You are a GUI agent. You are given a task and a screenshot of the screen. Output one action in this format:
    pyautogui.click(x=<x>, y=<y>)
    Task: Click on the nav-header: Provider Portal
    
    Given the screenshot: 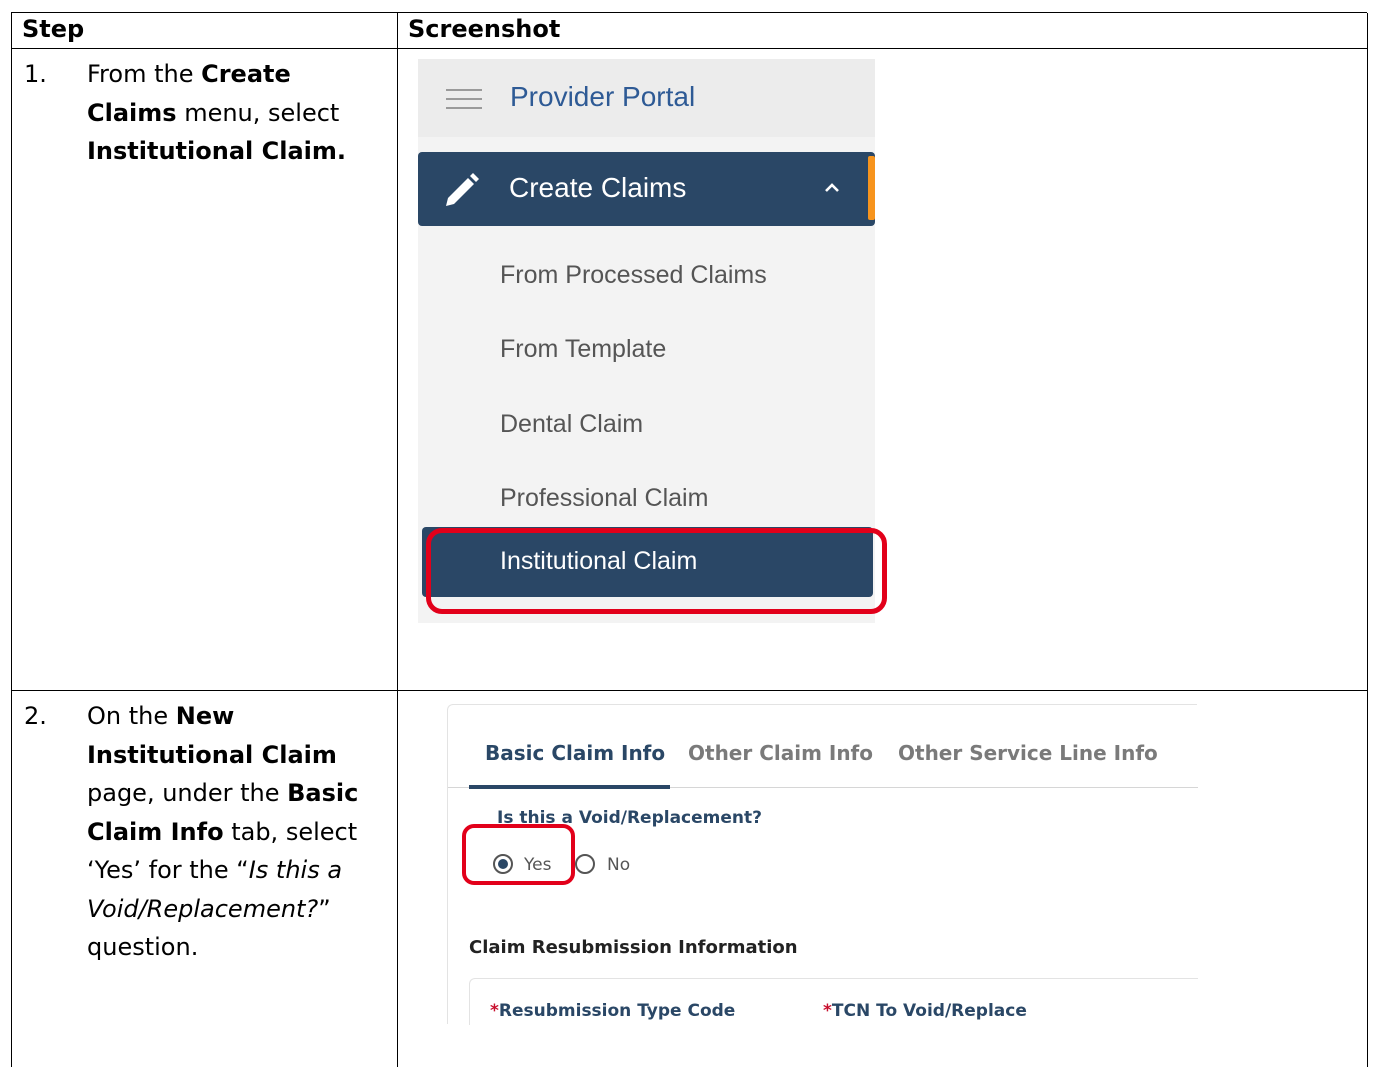 What is the action you would take?
    pyautogui.click(x=646, y=98)
    